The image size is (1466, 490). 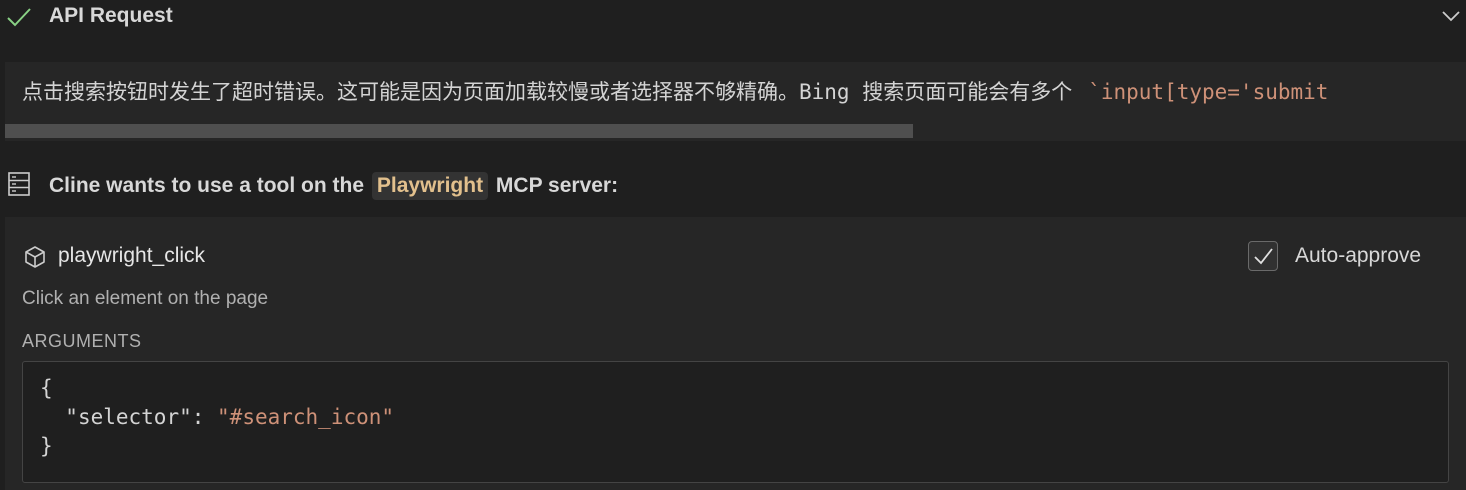 I want to click on tool-description: Click an element on the page, so click(x=145, y=298).